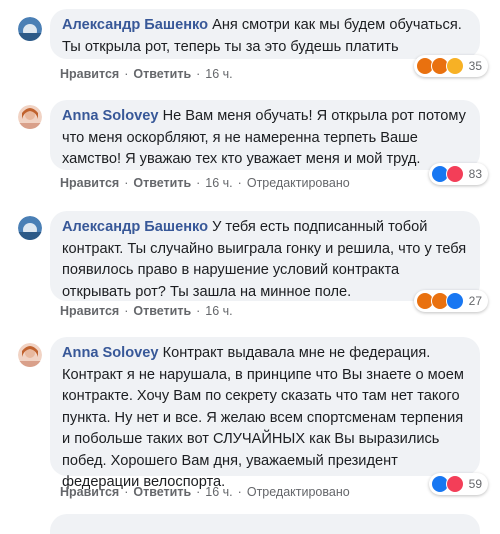 This screenshot has width=500, height=534. I want to click on like-icon, so click(454, 301).